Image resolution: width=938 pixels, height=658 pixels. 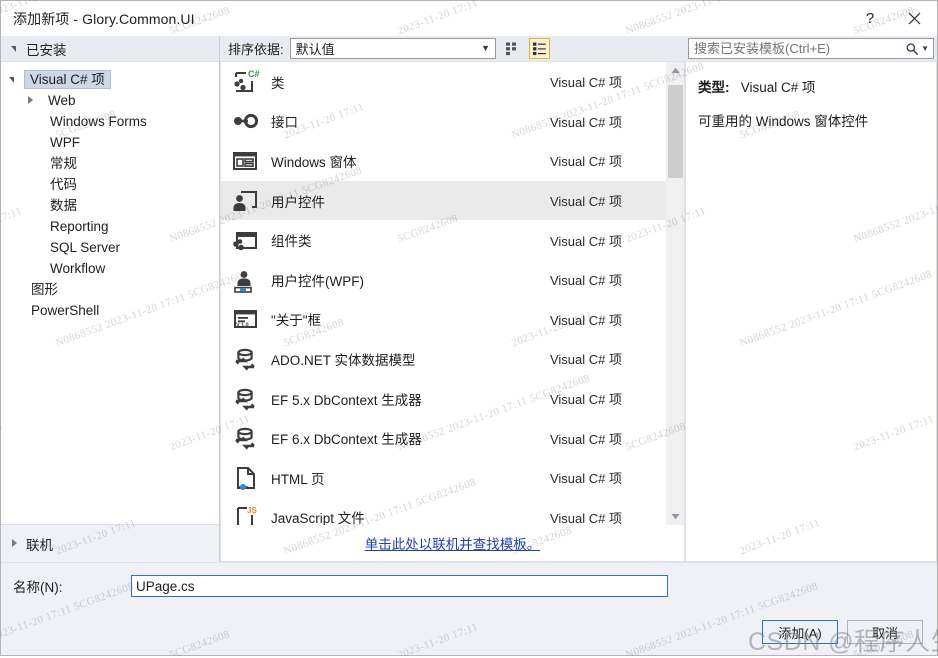 What do you see at coordinates (62, 100) in the screenshot?
I see `tree-item-label: Web` at bounding box center [62, 100].